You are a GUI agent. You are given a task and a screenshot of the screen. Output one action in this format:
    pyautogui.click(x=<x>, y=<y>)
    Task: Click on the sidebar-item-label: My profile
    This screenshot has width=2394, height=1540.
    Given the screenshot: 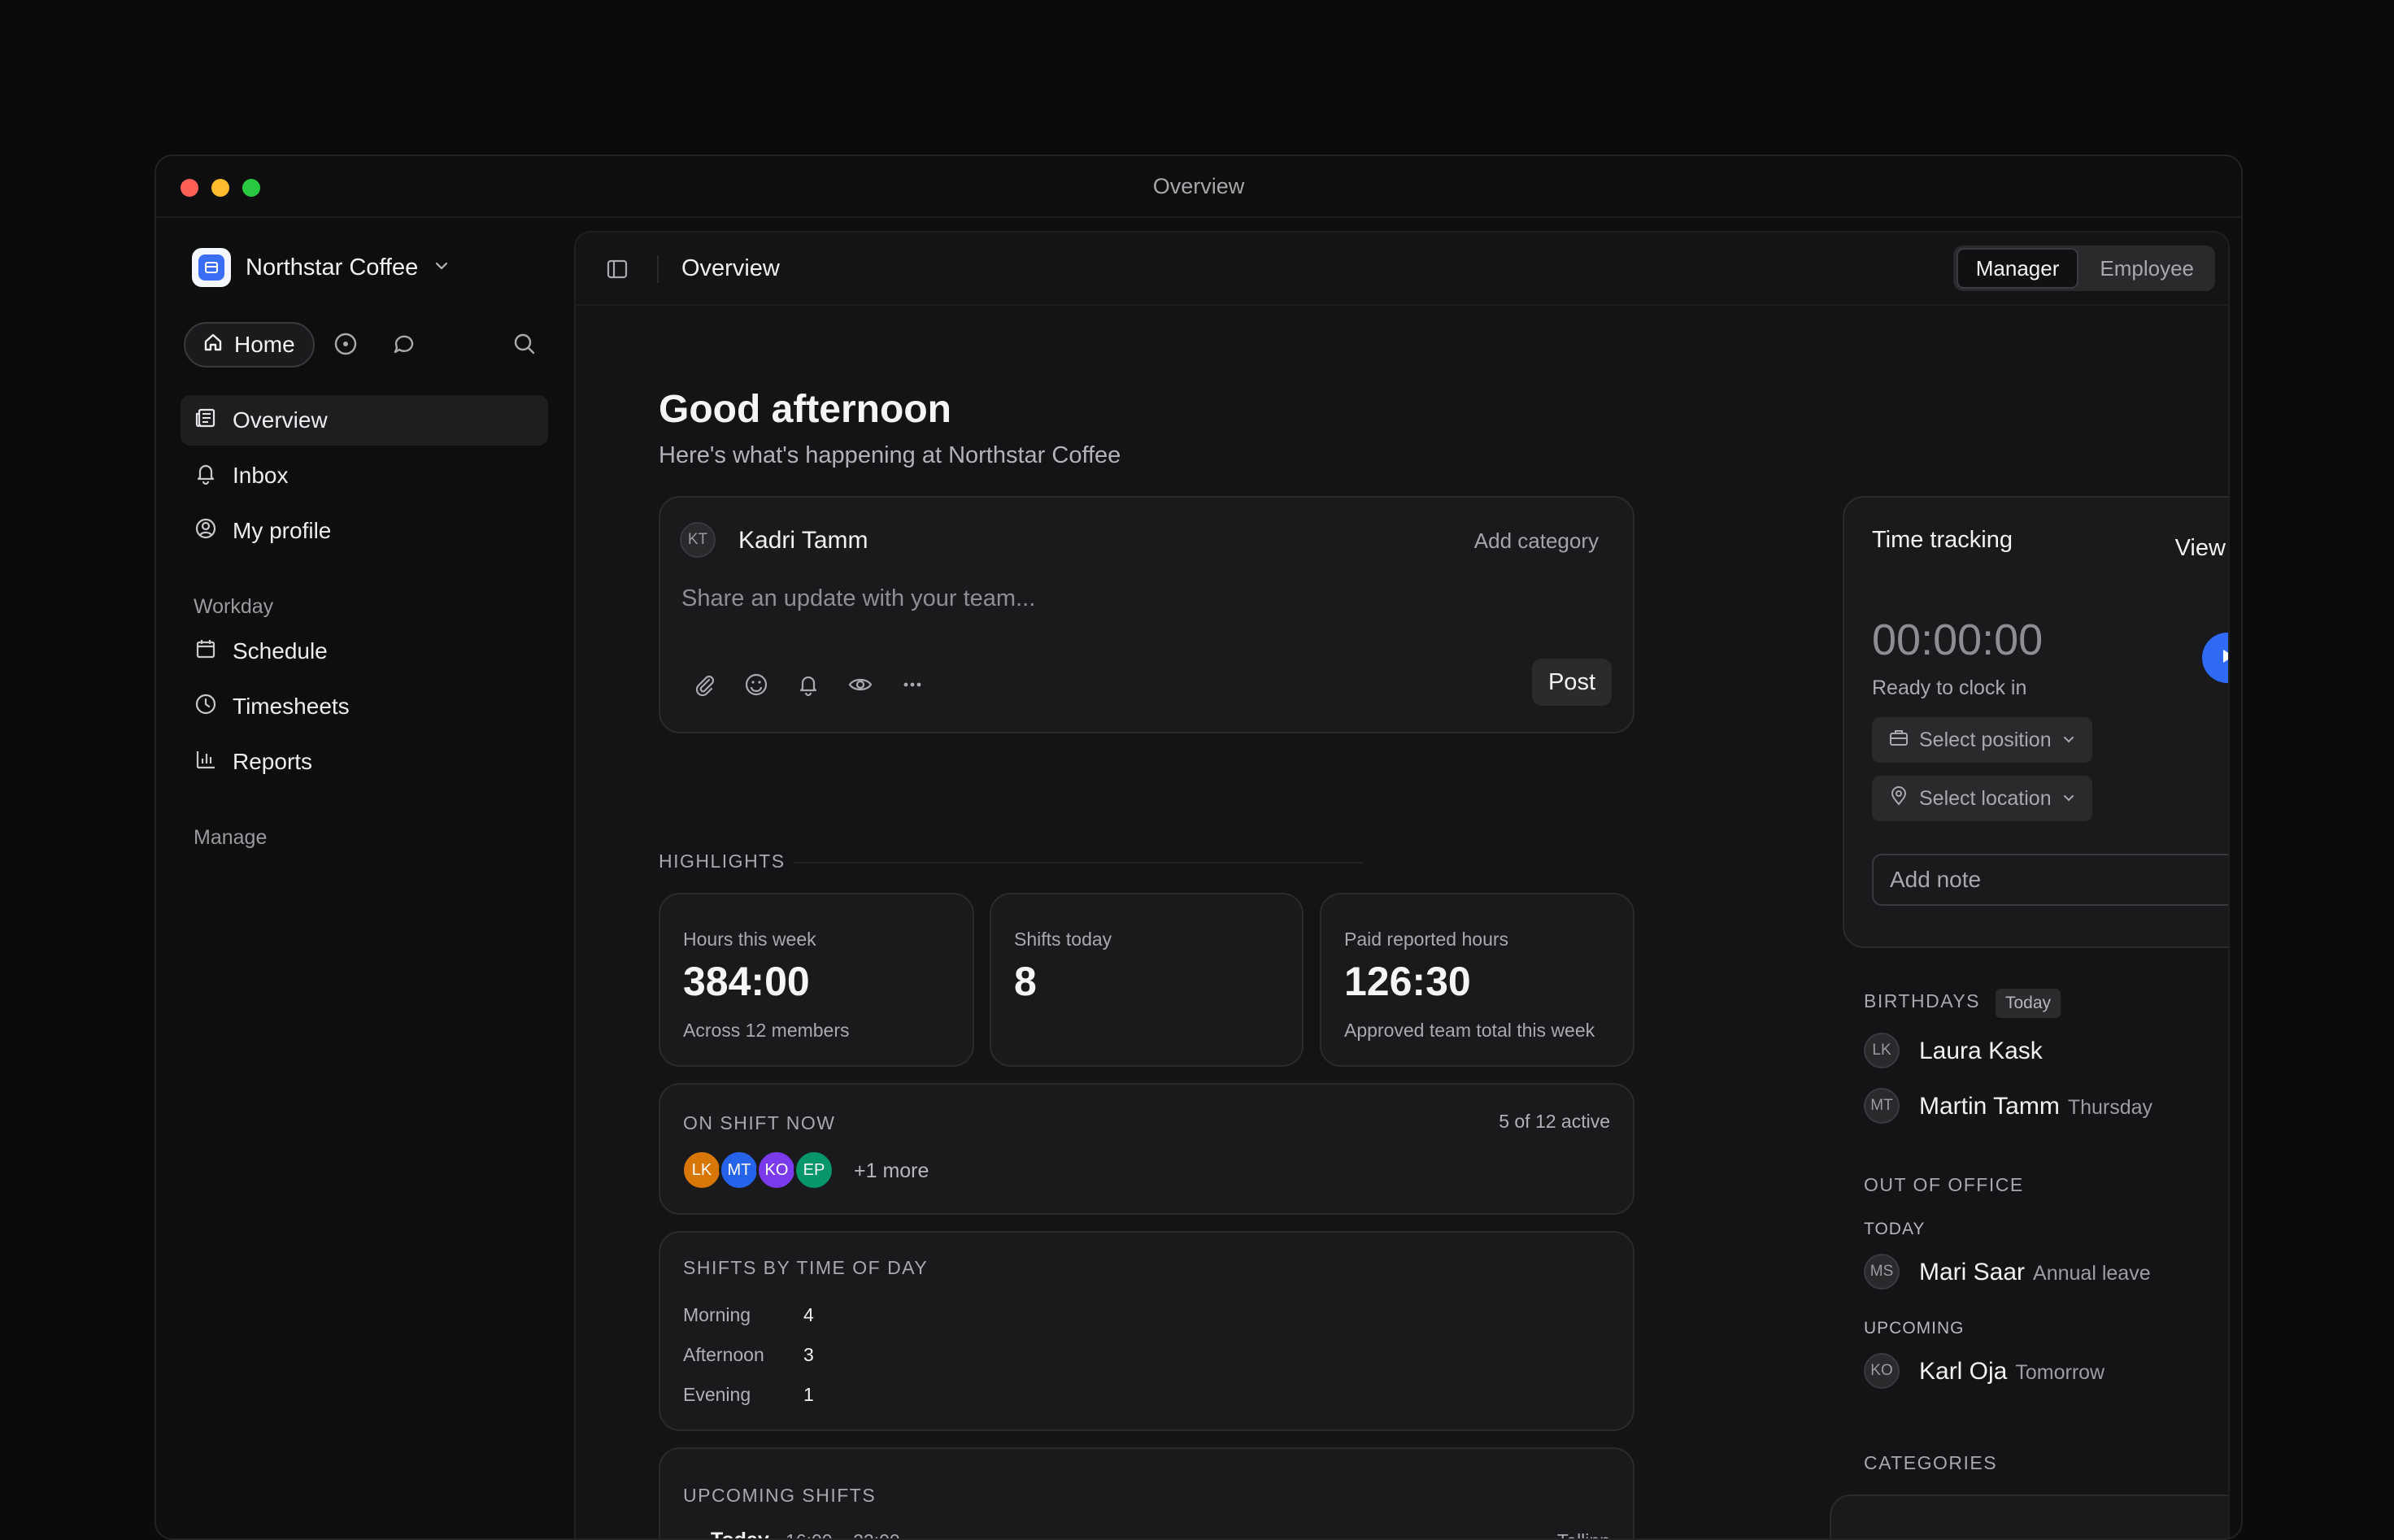 What is the action you would take?
    pyautogui.click(x=282, y=530)
    